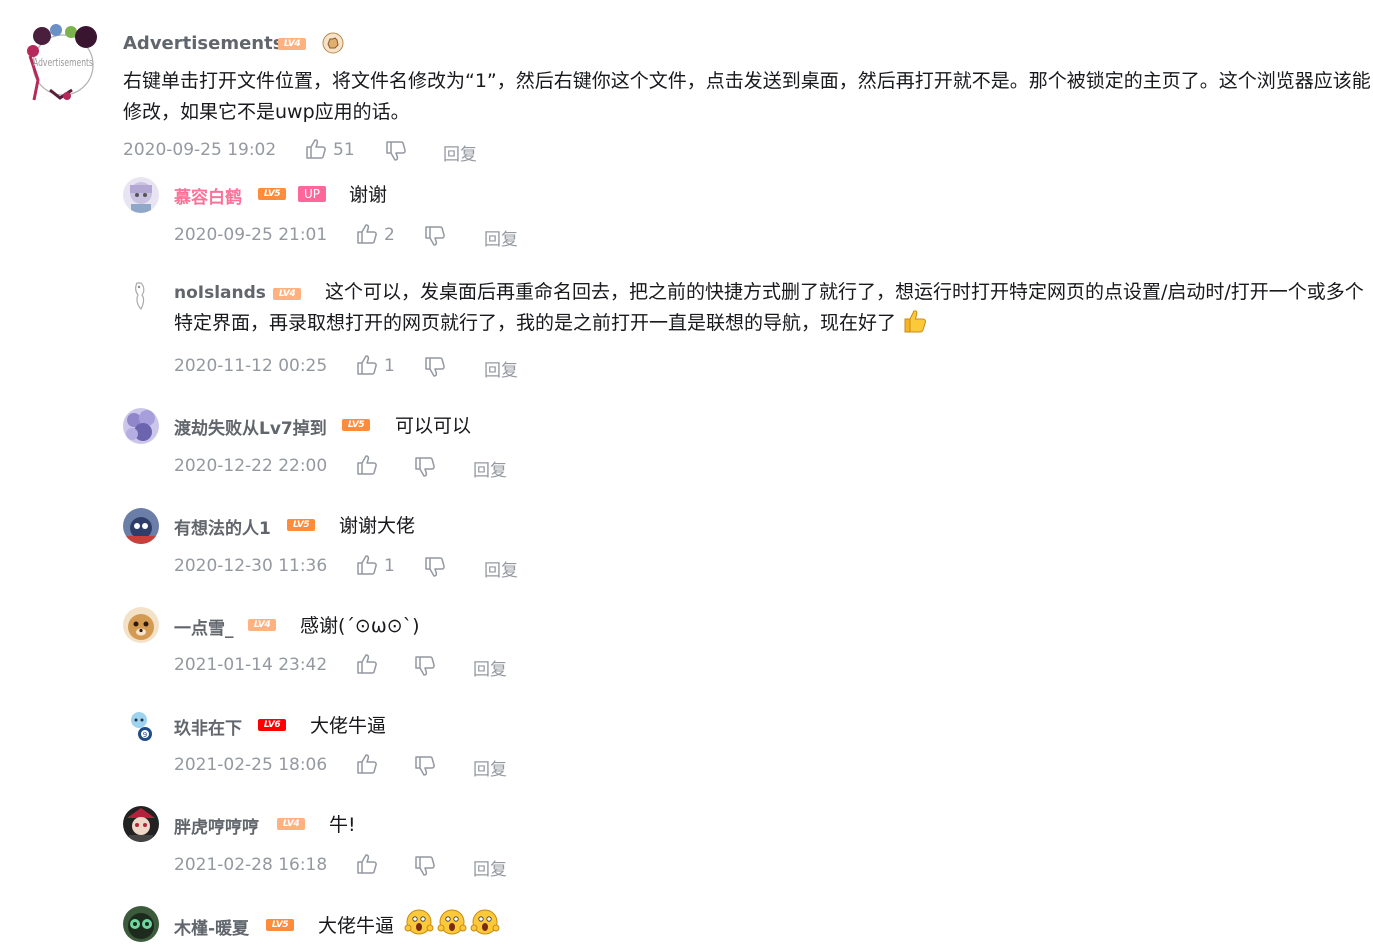 Image resolution: width=1373 pixels, height=949 pixels. Describe the element at coordinates (251, 366) in the screenshot. I see `reply-time: 2020-11-12 00:25` at that location.